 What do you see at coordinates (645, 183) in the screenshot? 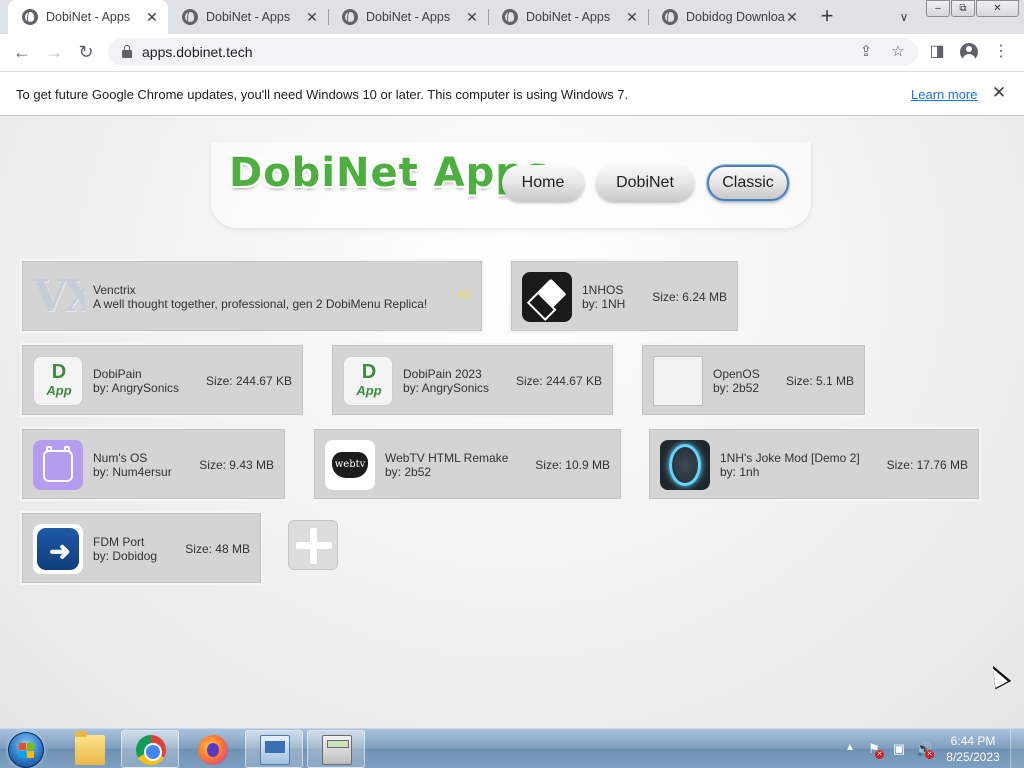
I see `nav-dobinet-button: DobiNet` at bounding box center [645, 183].